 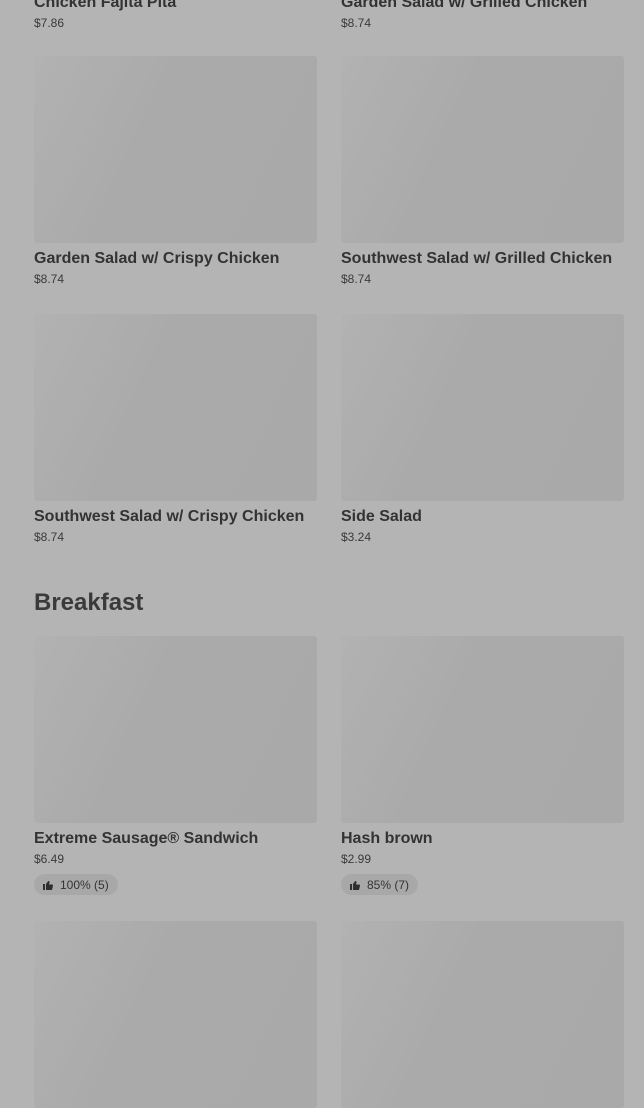 I want to click on item-name: Garden Salad w/ Crispy Chicken, so click(x=157, y=258).